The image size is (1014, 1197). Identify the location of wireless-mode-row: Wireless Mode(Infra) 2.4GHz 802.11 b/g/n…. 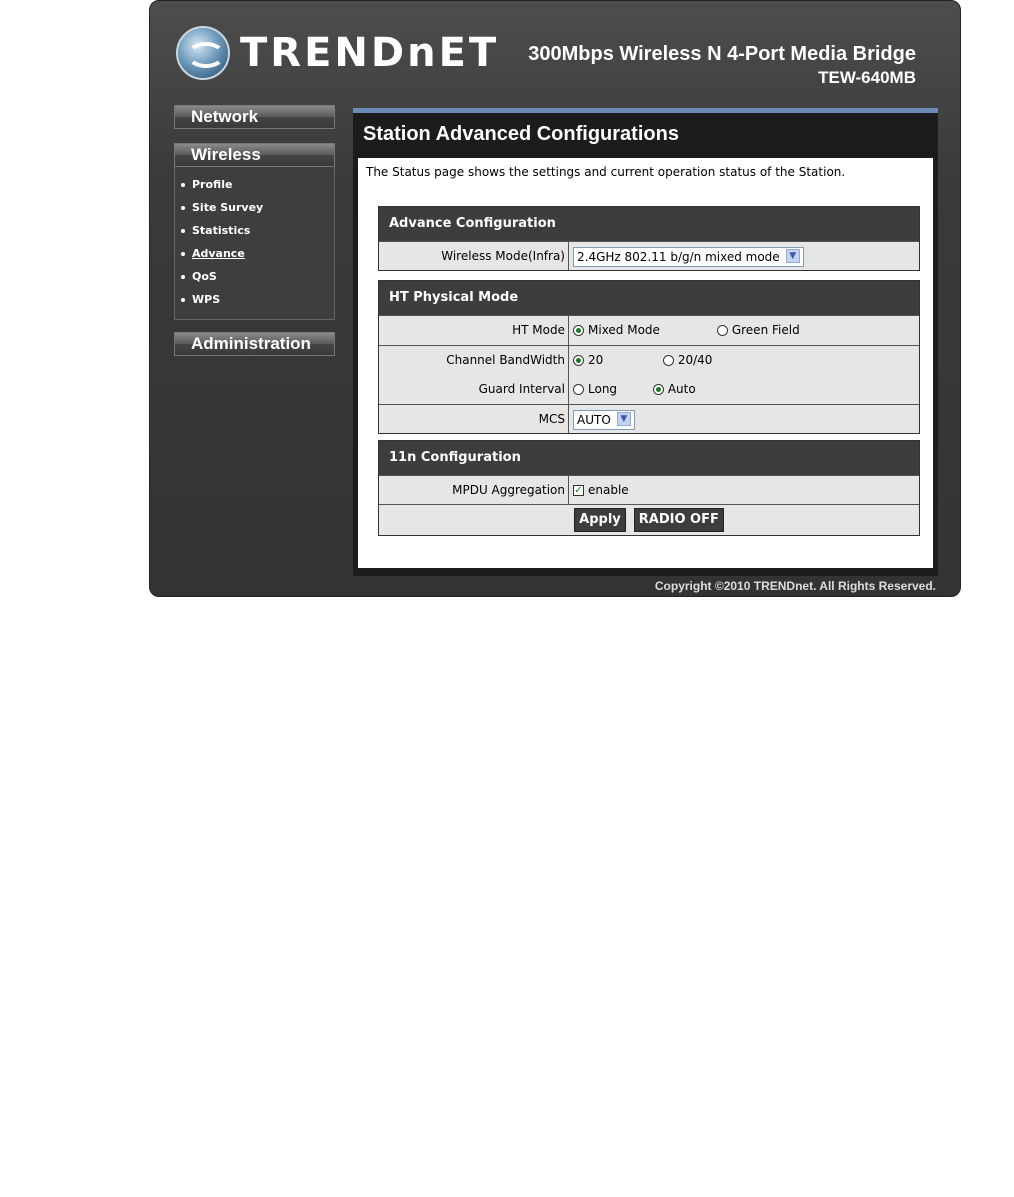
(649, 255).